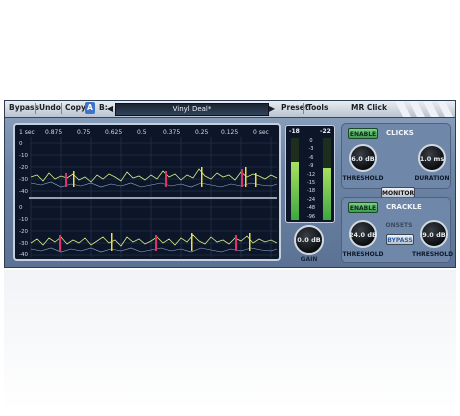  What do you see at coordinates (399, 225) in the screenshot?
I see `onsets-label: ONSETS` at bounding box center [399, 225].